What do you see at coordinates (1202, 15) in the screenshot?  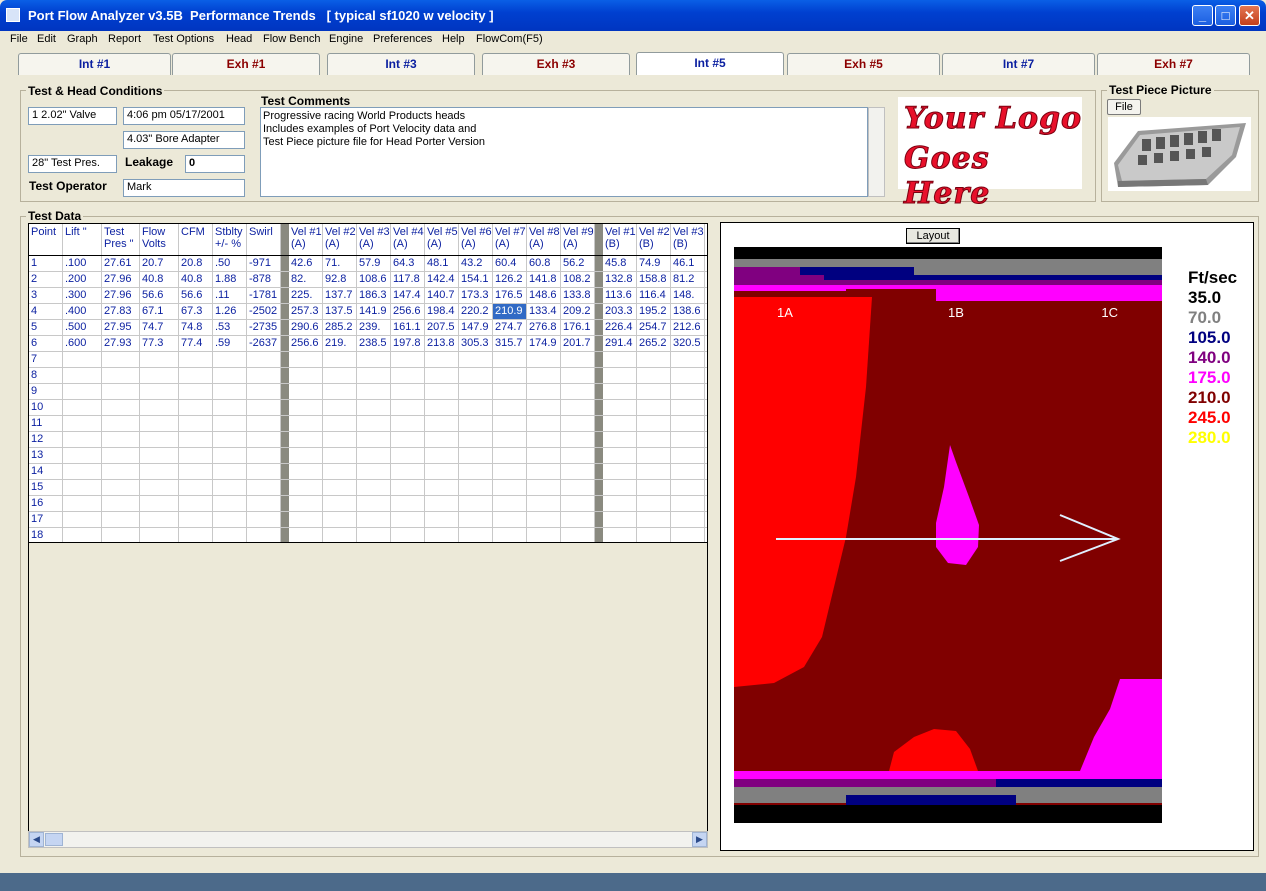 I see `minimize-button: _` at bounding box center [1202, 15].